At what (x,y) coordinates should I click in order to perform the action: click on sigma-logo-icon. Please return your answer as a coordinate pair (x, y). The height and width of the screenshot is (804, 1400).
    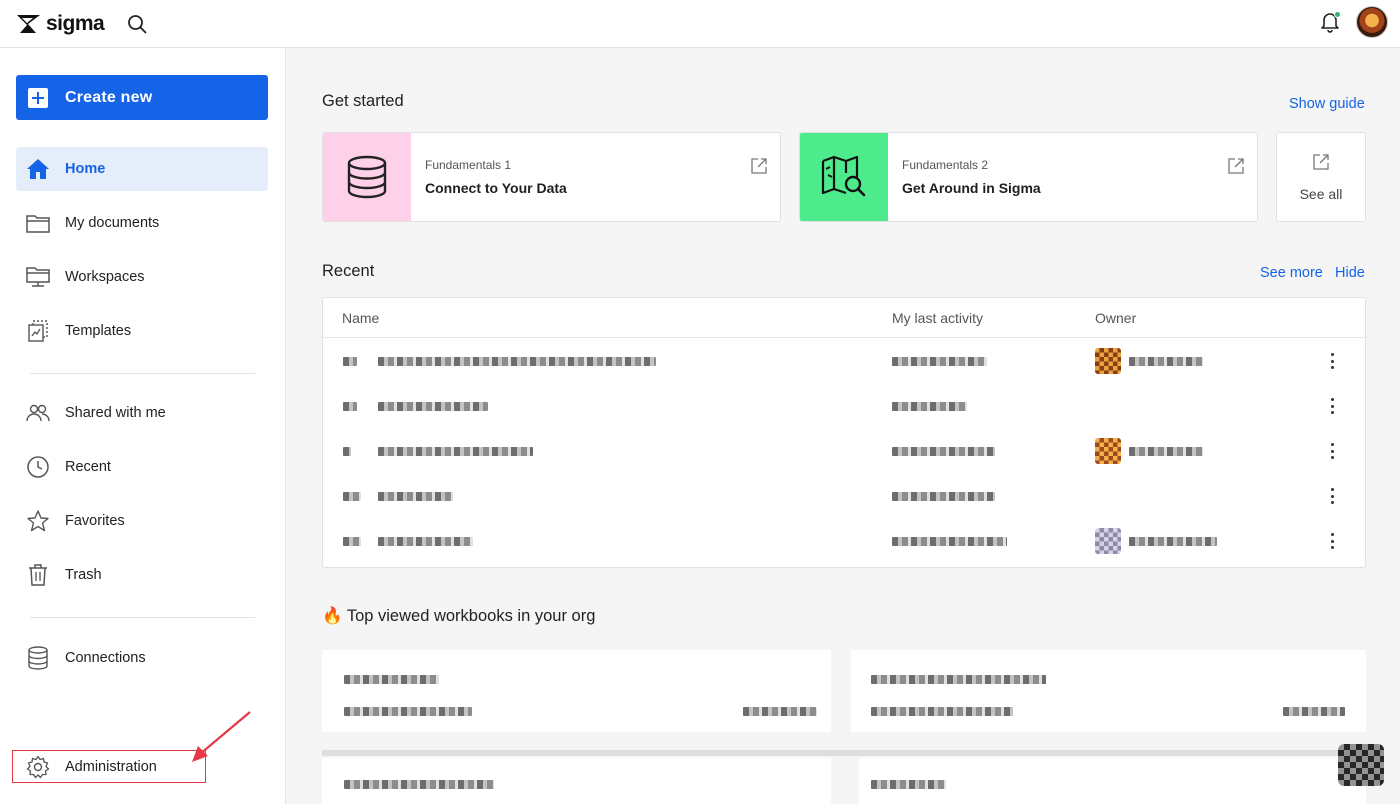
    Looking at the image, I should click on (28, 23).